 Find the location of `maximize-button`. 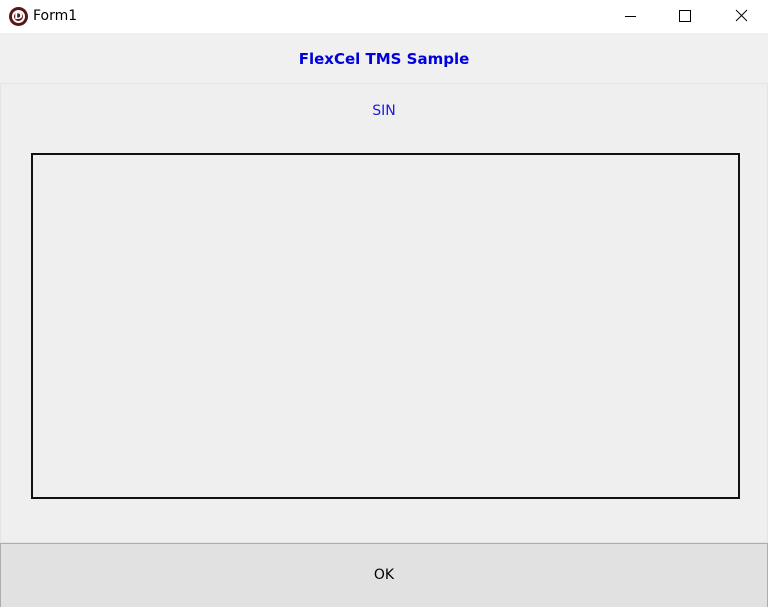

maximize-button is located at coordinates (685, 16).